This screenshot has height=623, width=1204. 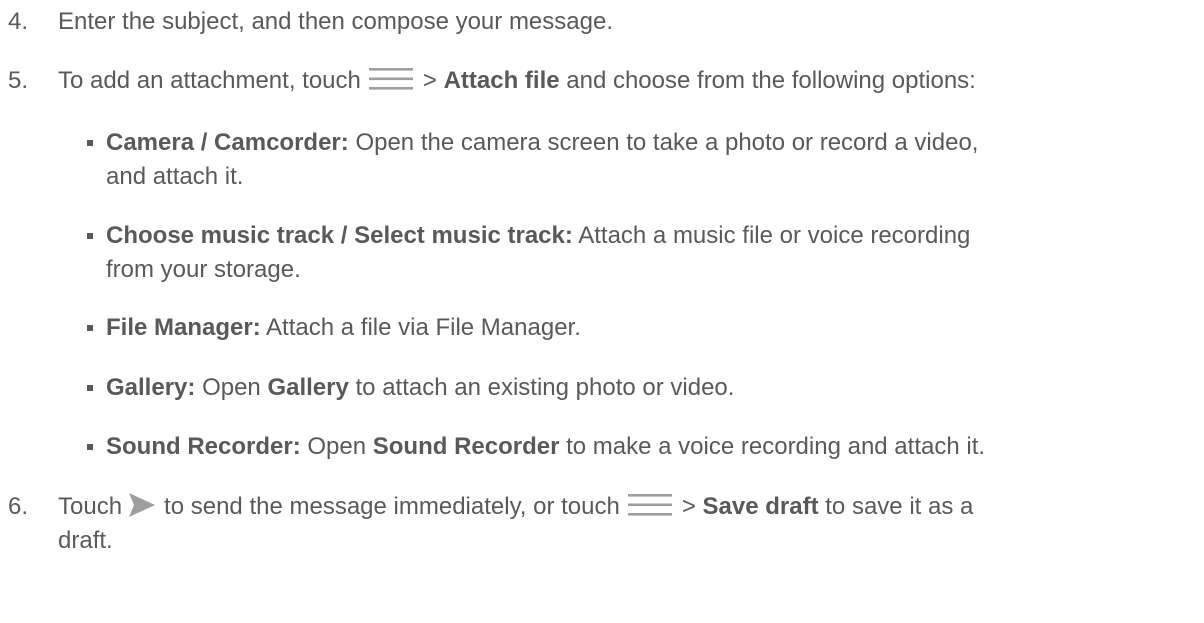 I want to click on sound-recorder-label: Sound Recorder, so click(x=466, y=446).